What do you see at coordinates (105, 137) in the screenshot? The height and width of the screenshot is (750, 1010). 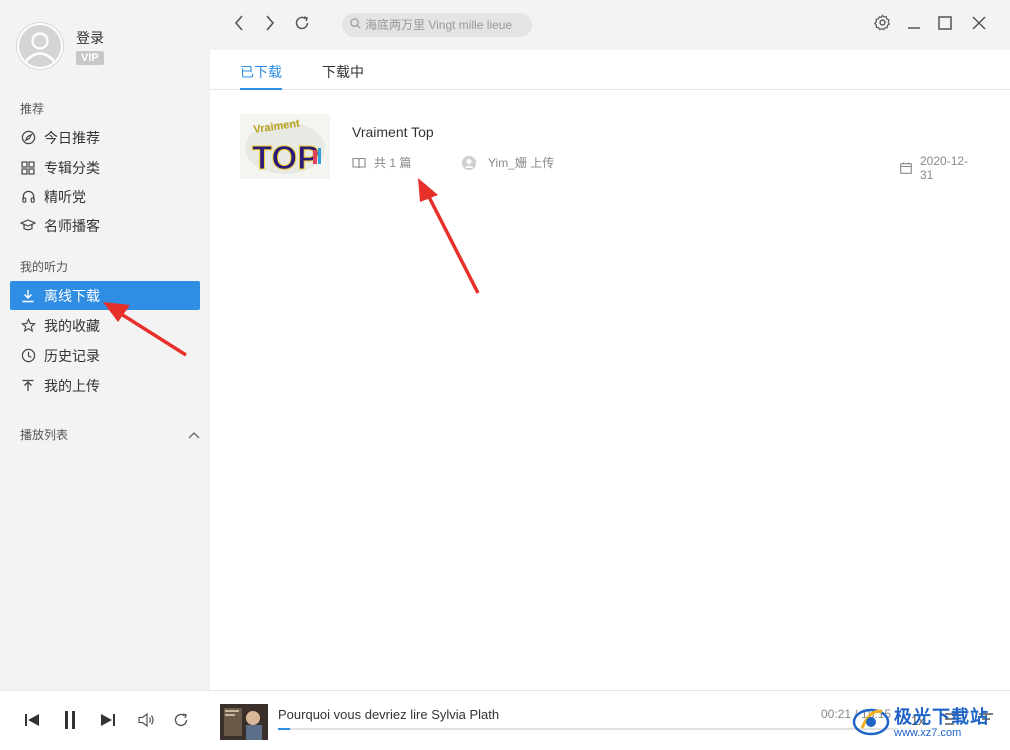 I see `sidebar-item-today: 今日推荐` at bounding box center [105, 137].